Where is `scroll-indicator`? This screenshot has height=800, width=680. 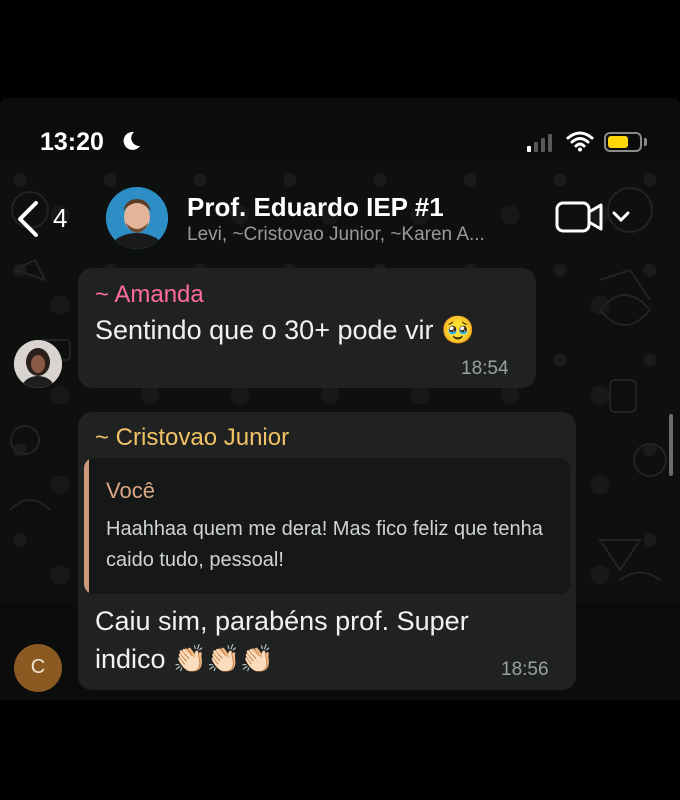
scroll-indicator is located at coordinates (671, 445).